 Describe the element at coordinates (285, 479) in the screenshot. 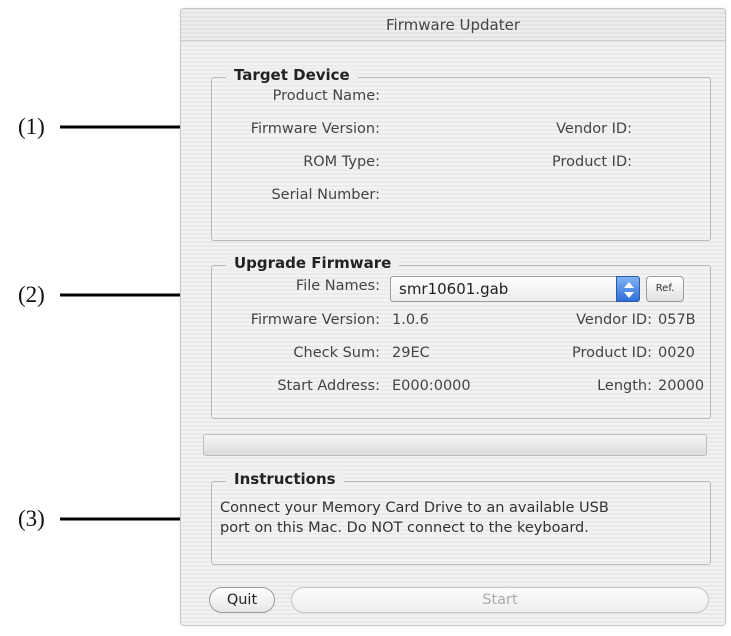

I see `instructions-legend: Instructions` at that location.